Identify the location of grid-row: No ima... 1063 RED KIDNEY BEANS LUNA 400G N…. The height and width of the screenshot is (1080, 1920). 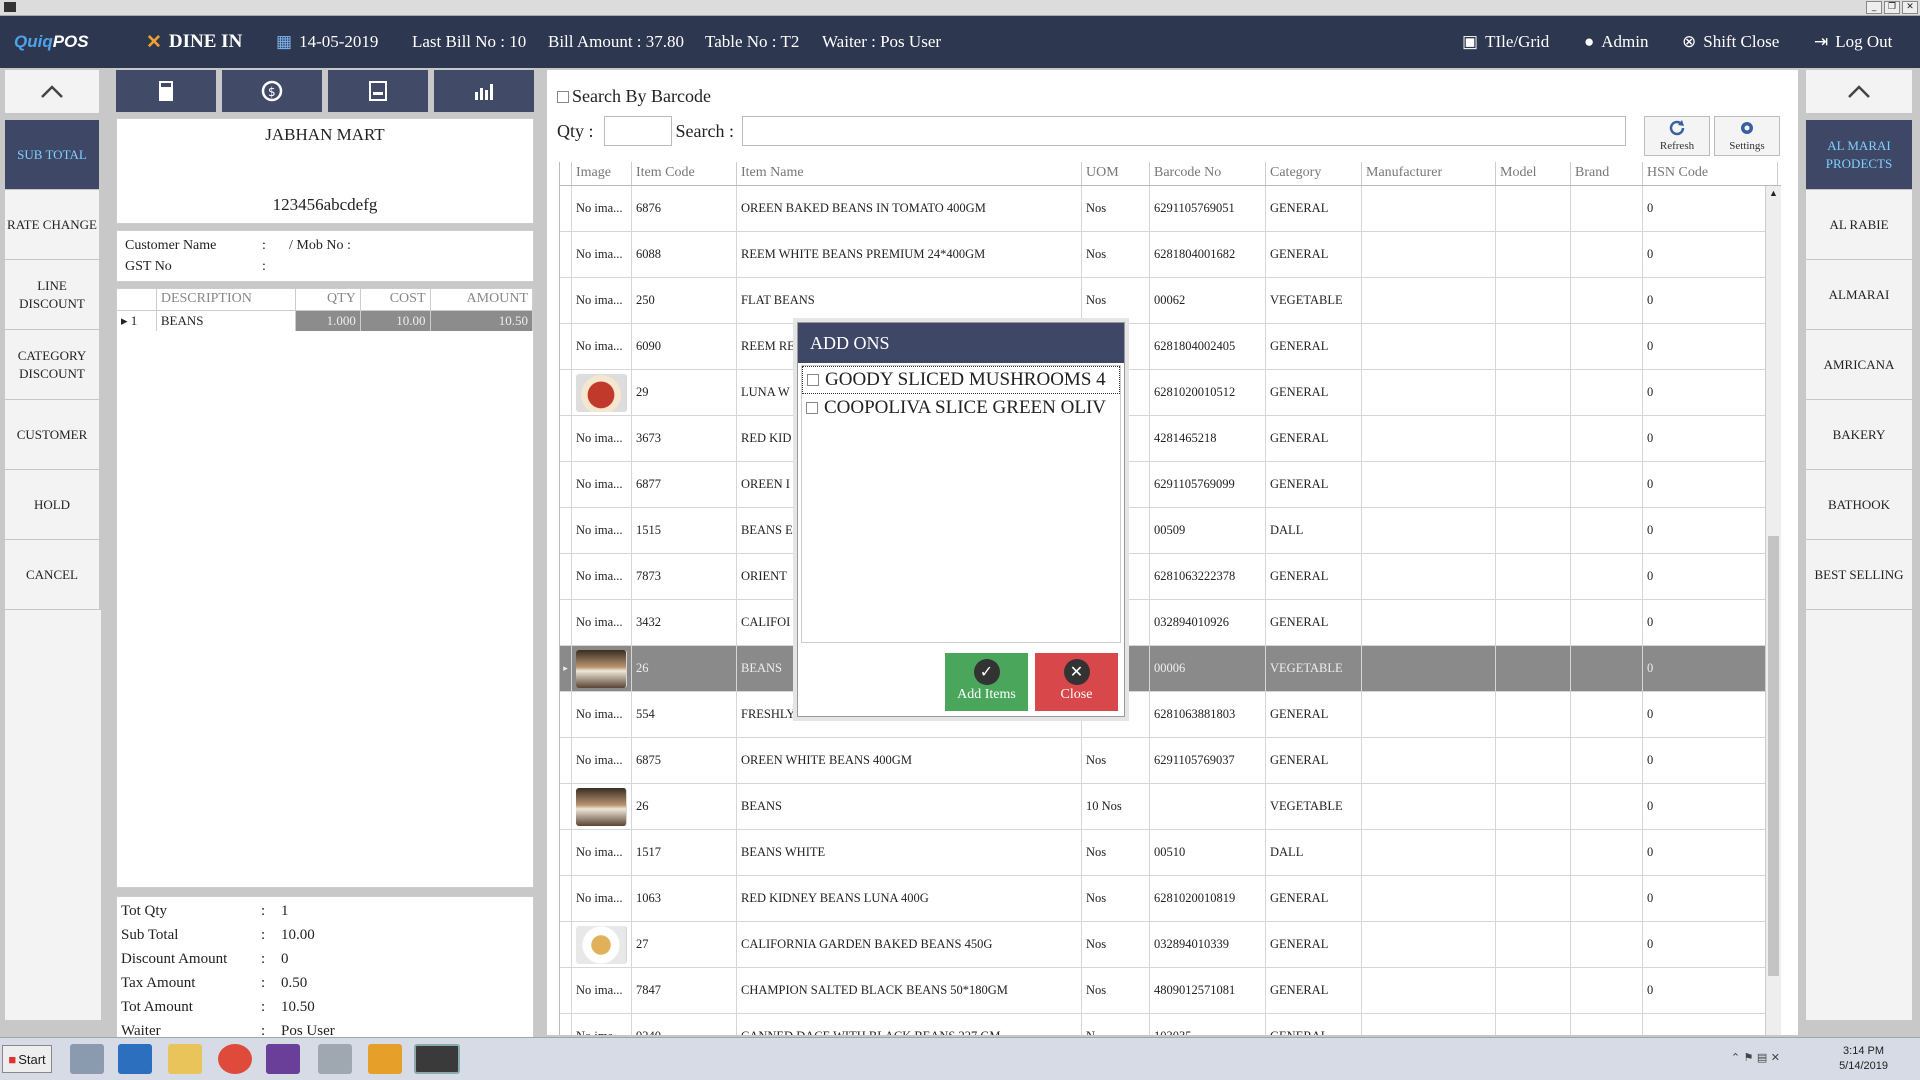
(1170, 899).